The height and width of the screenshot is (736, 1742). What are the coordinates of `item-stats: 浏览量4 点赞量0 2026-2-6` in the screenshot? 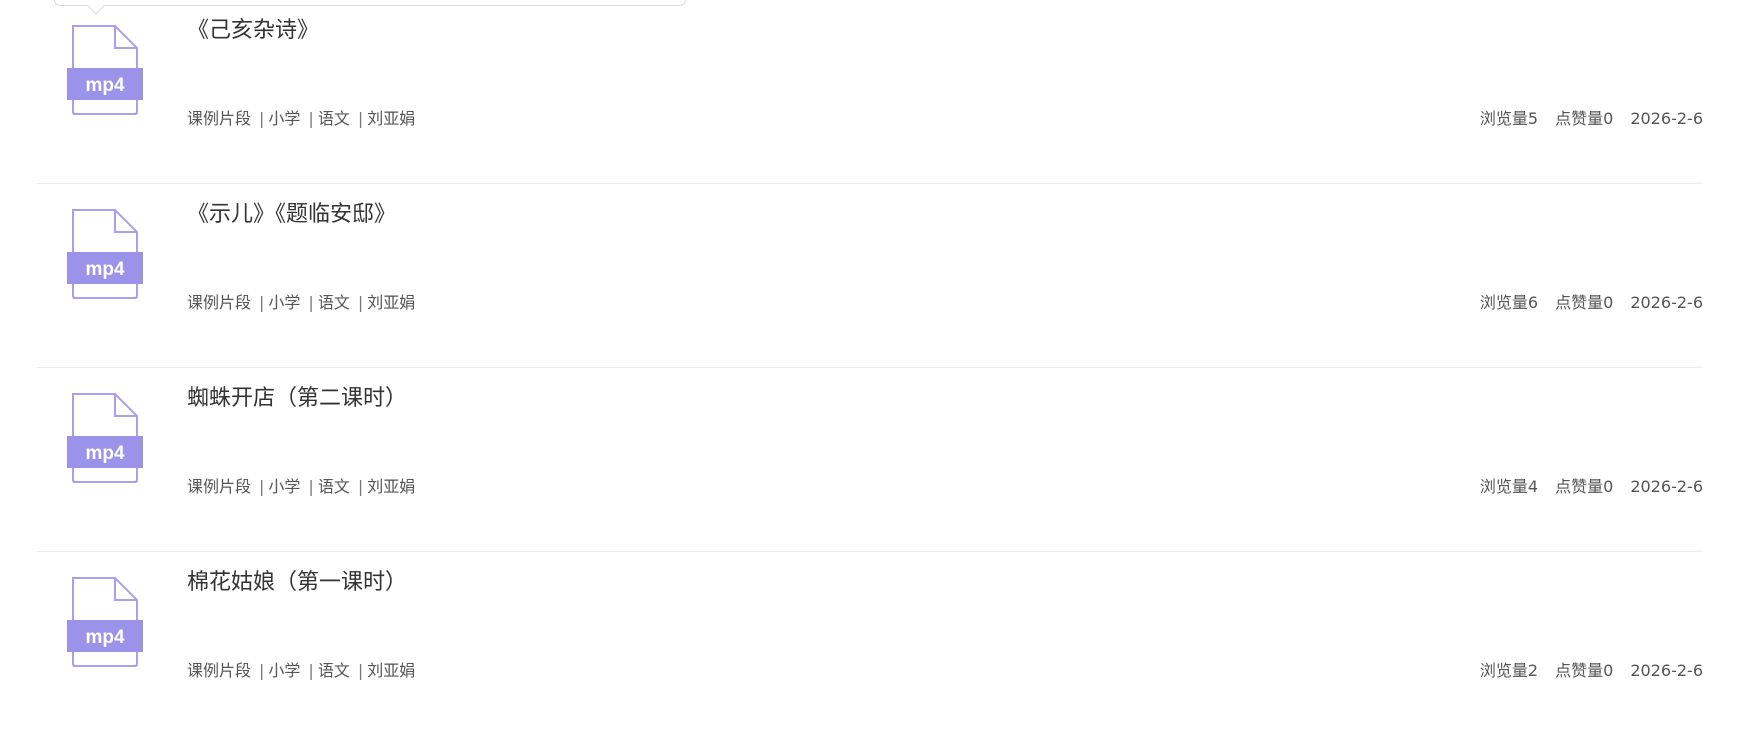 It's located at (1591, 485).